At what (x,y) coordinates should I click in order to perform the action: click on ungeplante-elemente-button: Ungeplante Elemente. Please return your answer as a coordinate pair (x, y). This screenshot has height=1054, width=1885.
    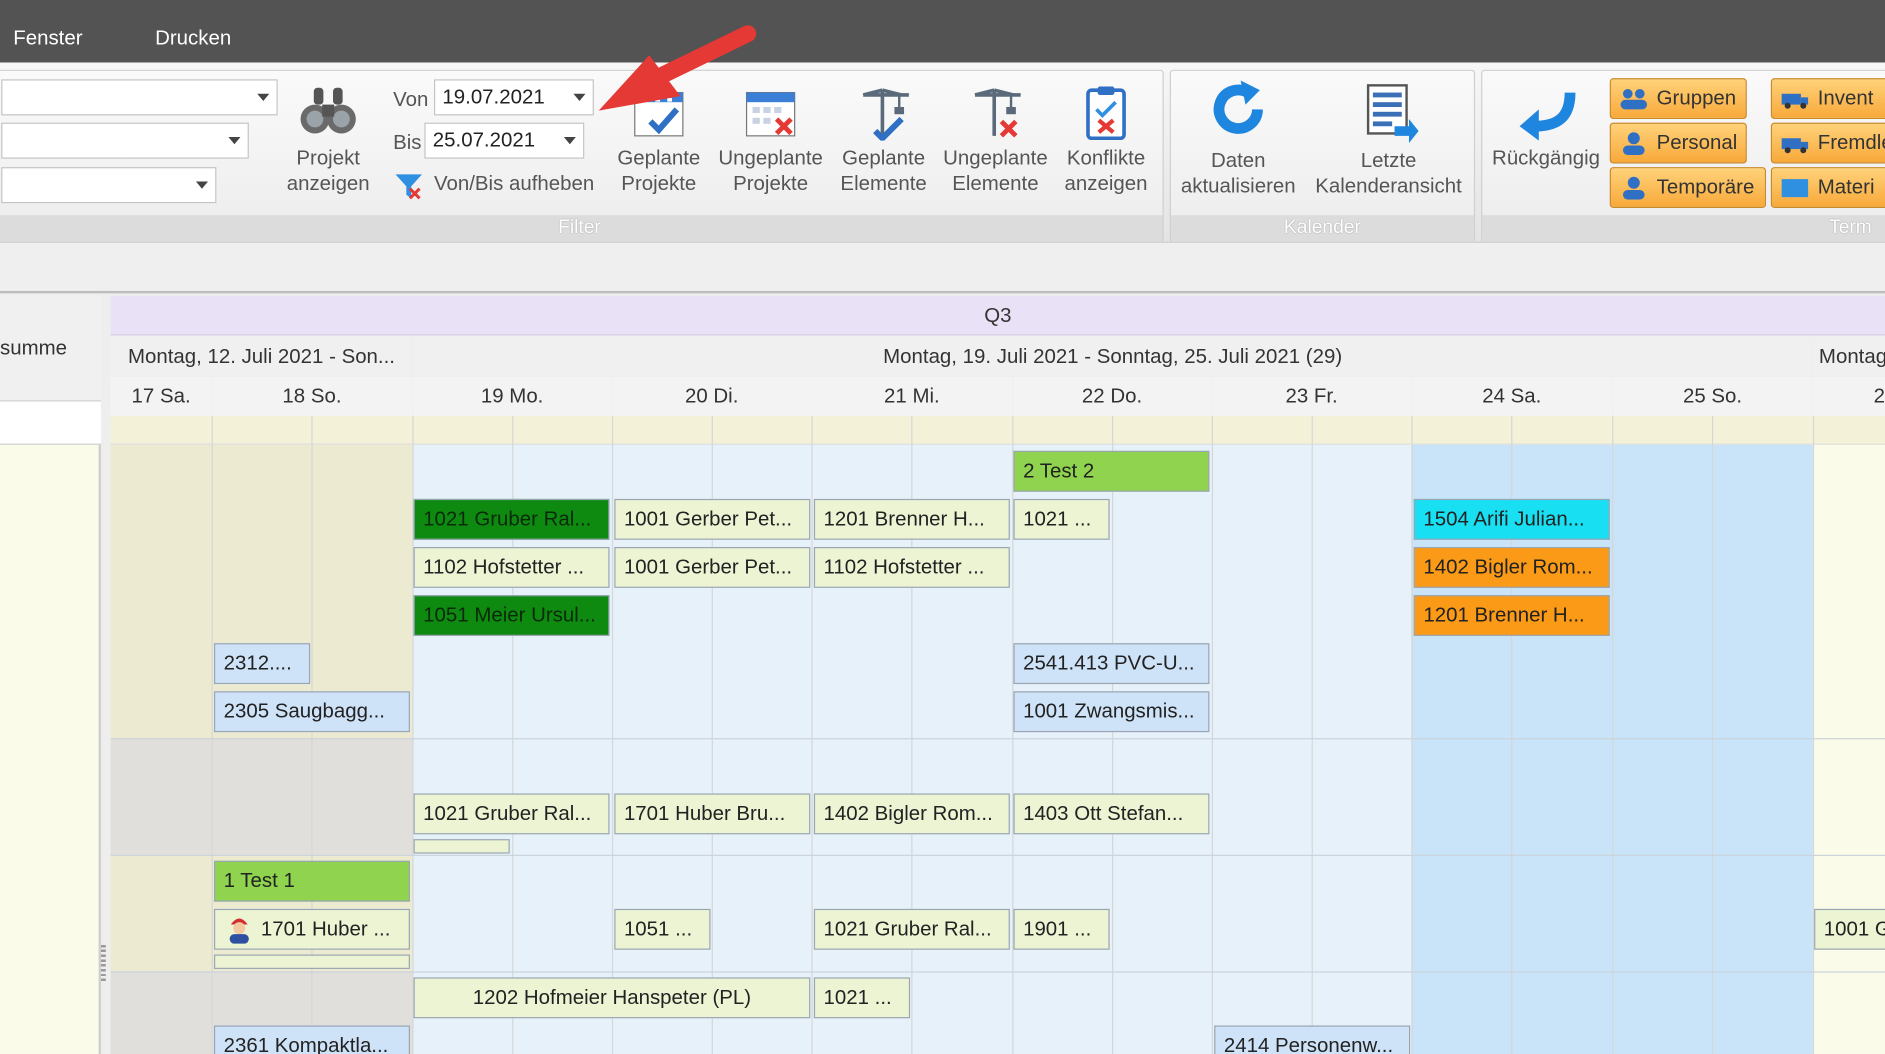
    Looking at the image, I should click on (995, 139).